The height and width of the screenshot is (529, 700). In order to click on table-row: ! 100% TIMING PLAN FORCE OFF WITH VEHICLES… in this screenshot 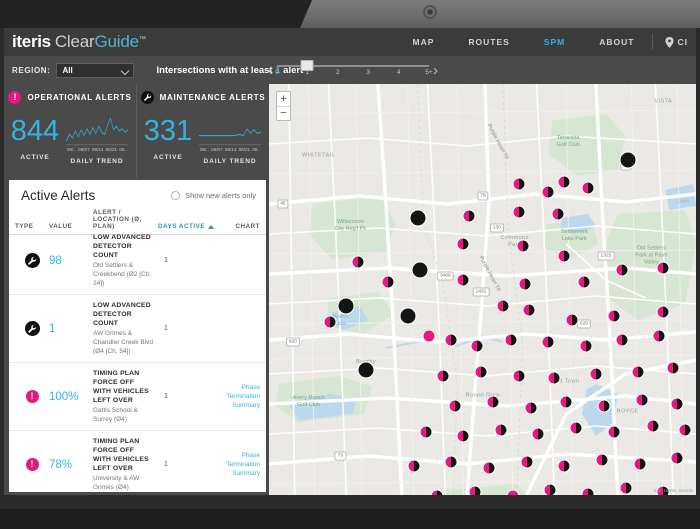, I will do `click(137, 397)`.